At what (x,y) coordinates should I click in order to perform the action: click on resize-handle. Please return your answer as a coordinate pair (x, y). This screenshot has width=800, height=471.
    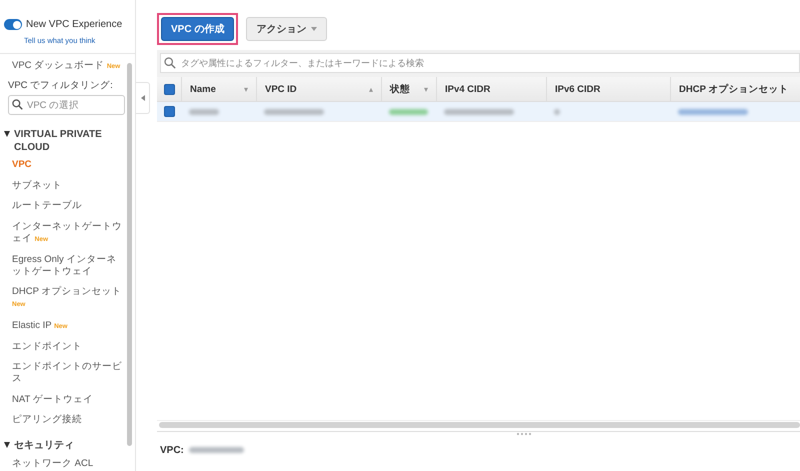
    Looking at the image, I should click on (523, 435).